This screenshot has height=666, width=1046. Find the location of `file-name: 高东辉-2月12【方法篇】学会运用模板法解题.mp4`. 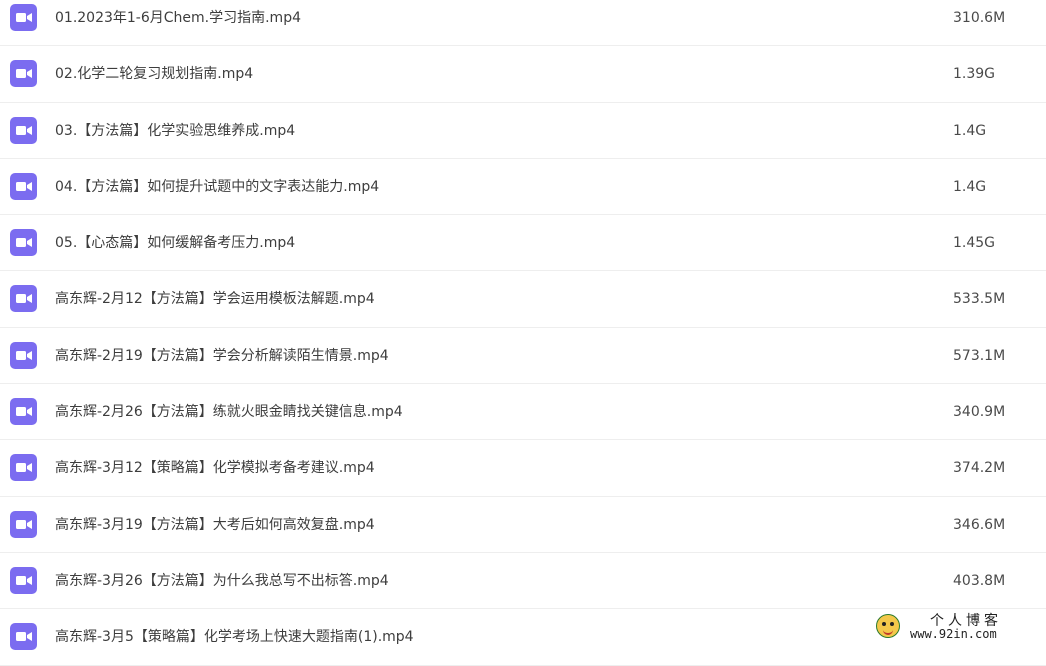

file-name: 高东辉-2月12【方法篇】学会运用模板法解题.mp4 is located at coordinates (215, 299).